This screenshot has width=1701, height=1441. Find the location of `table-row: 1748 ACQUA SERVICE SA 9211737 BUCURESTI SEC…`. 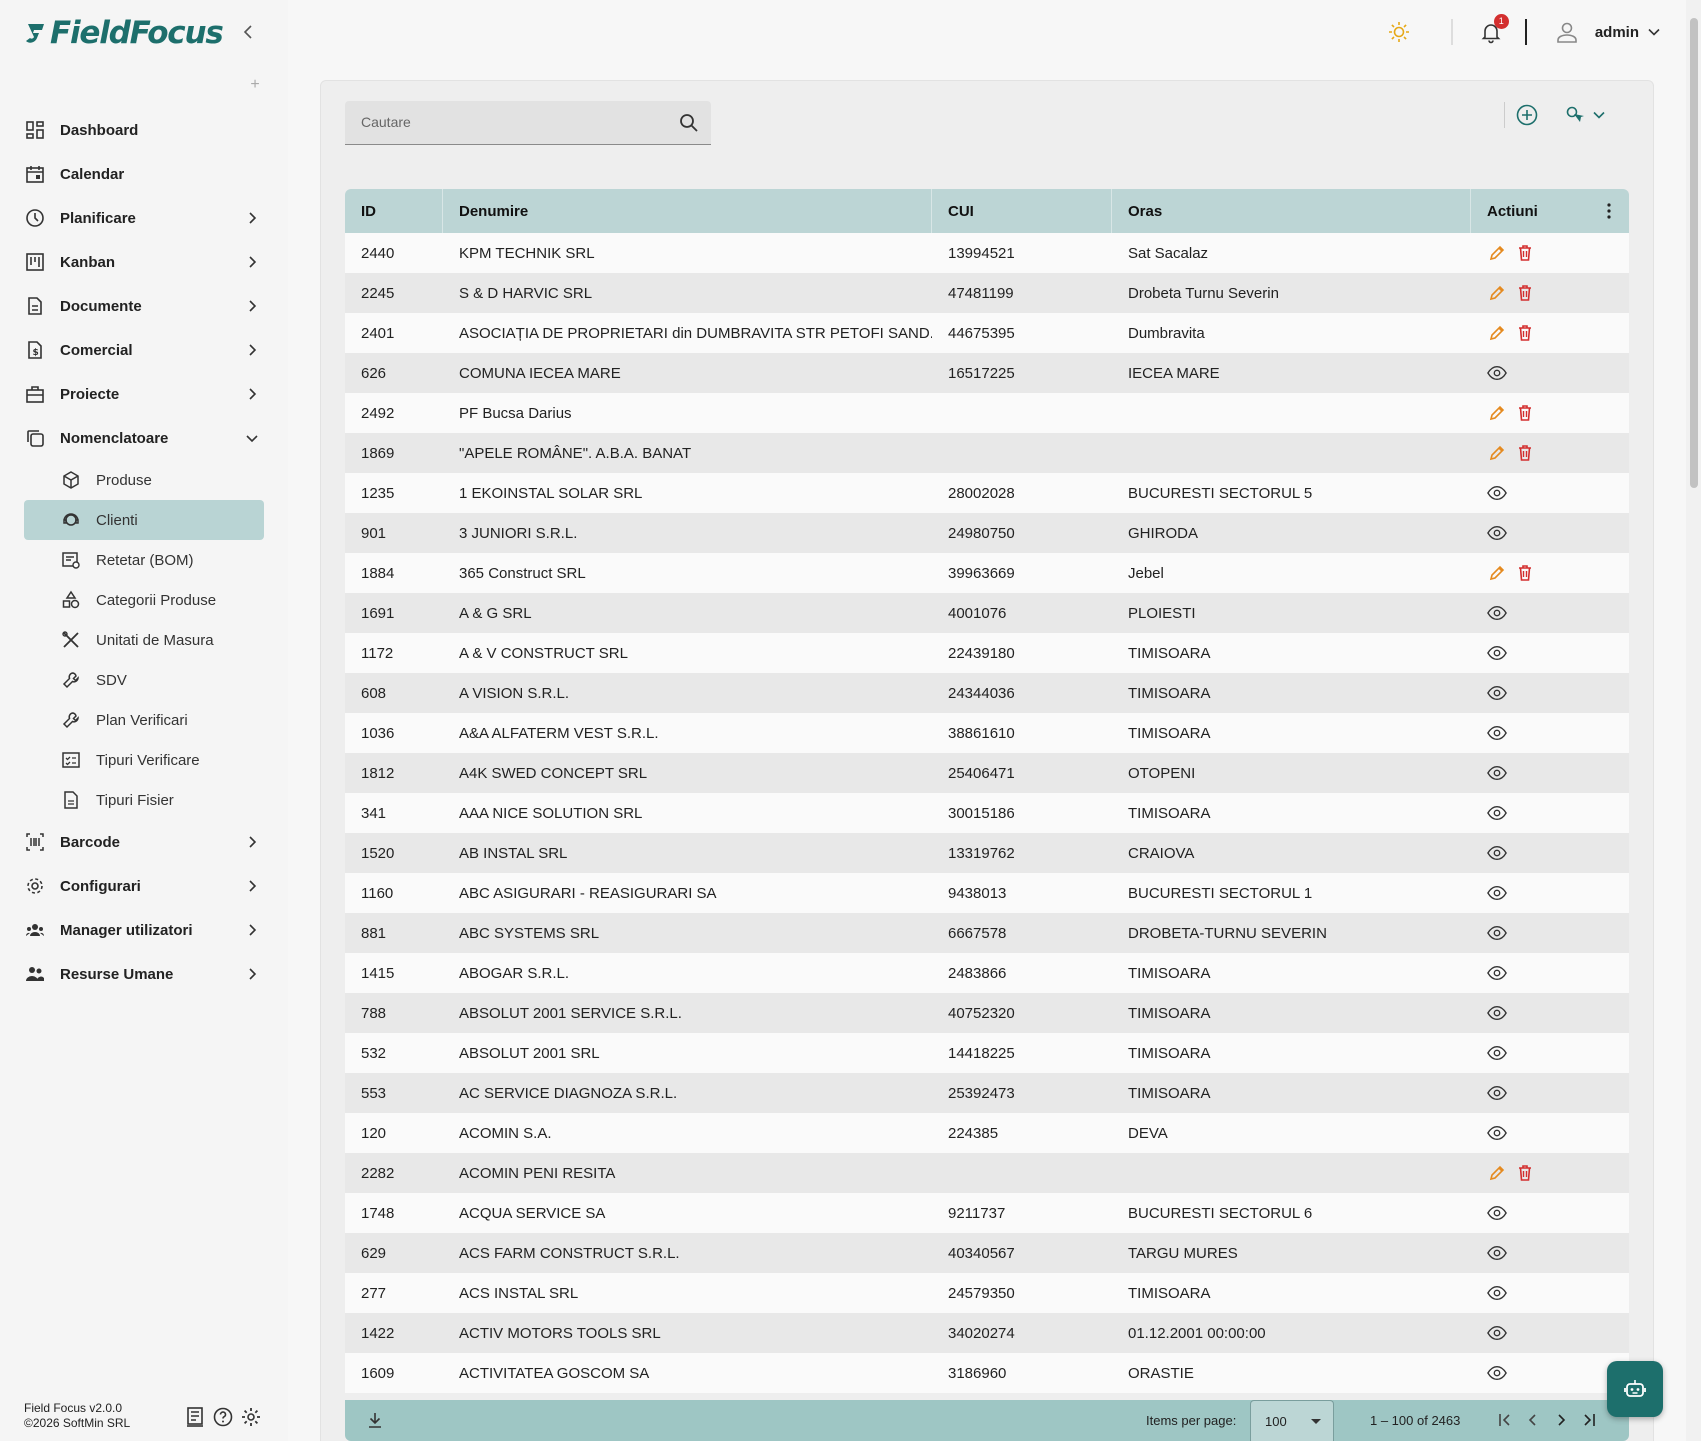

table-row: 1748 ACQUA SERVICE SA 9211737 BUCURESTI SEC… is located at coordinates (987, 1213).